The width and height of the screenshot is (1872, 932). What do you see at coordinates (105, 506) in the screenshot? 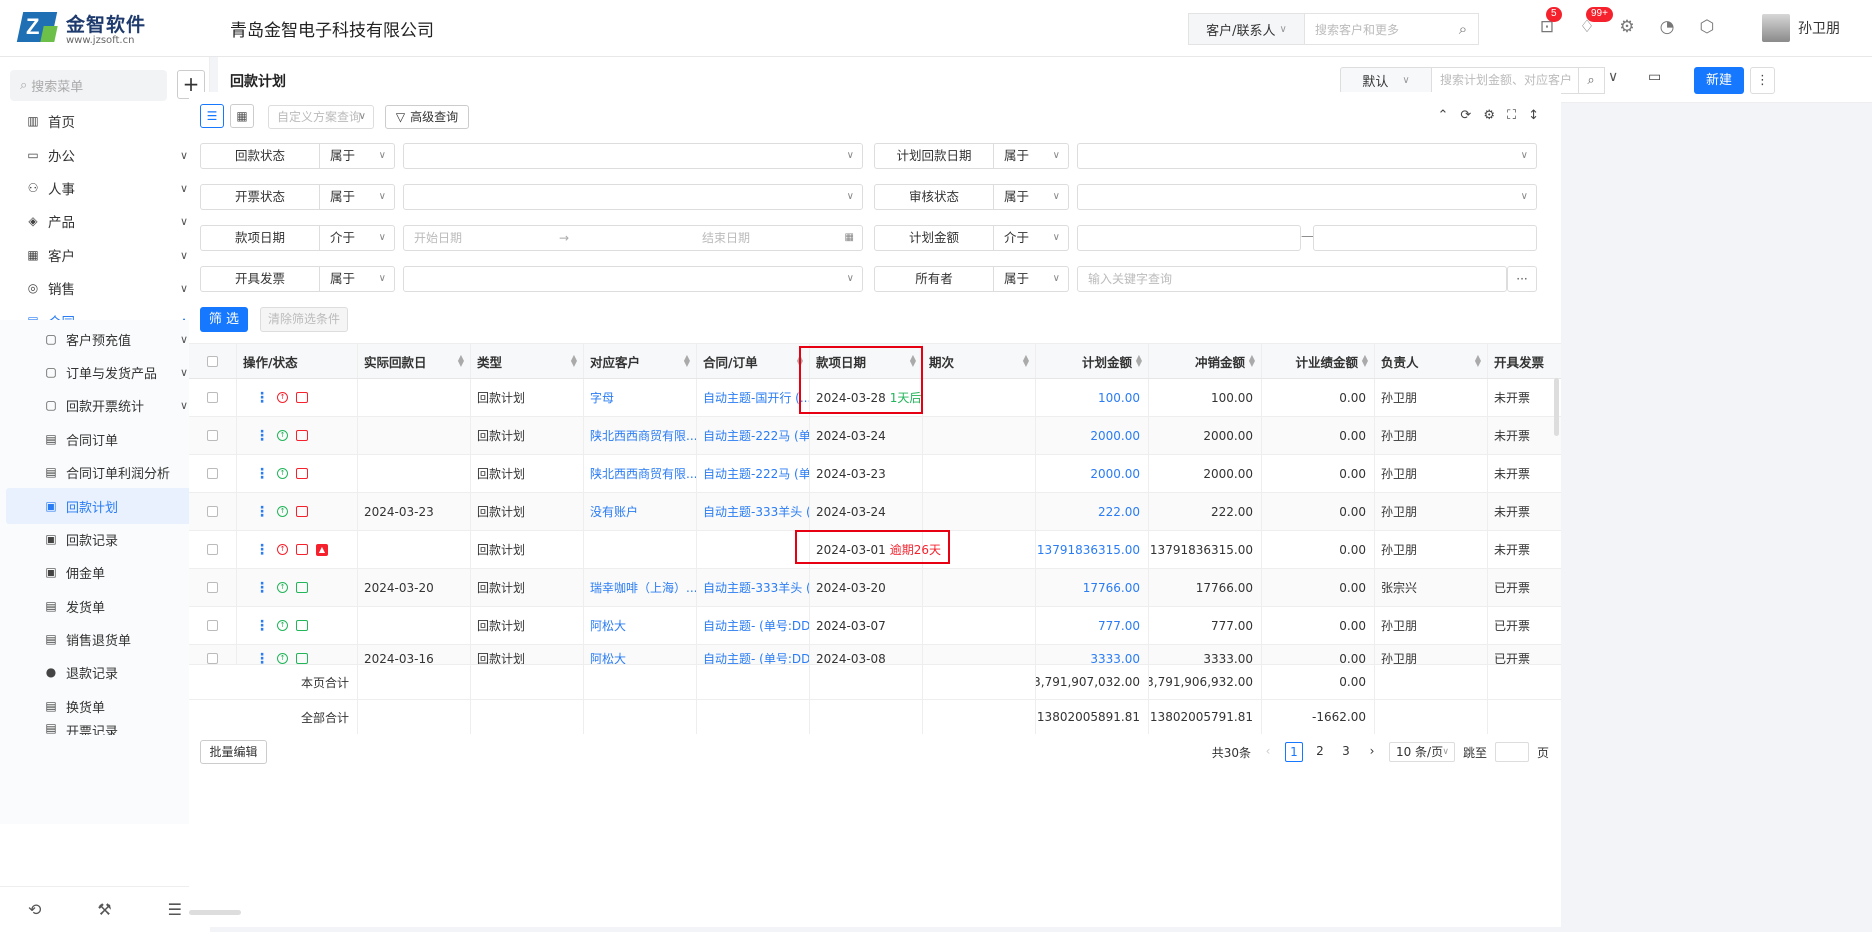
I see `sidebar-item-payment-plan: ▣ 回款计划` at bounding box center [105, 506].